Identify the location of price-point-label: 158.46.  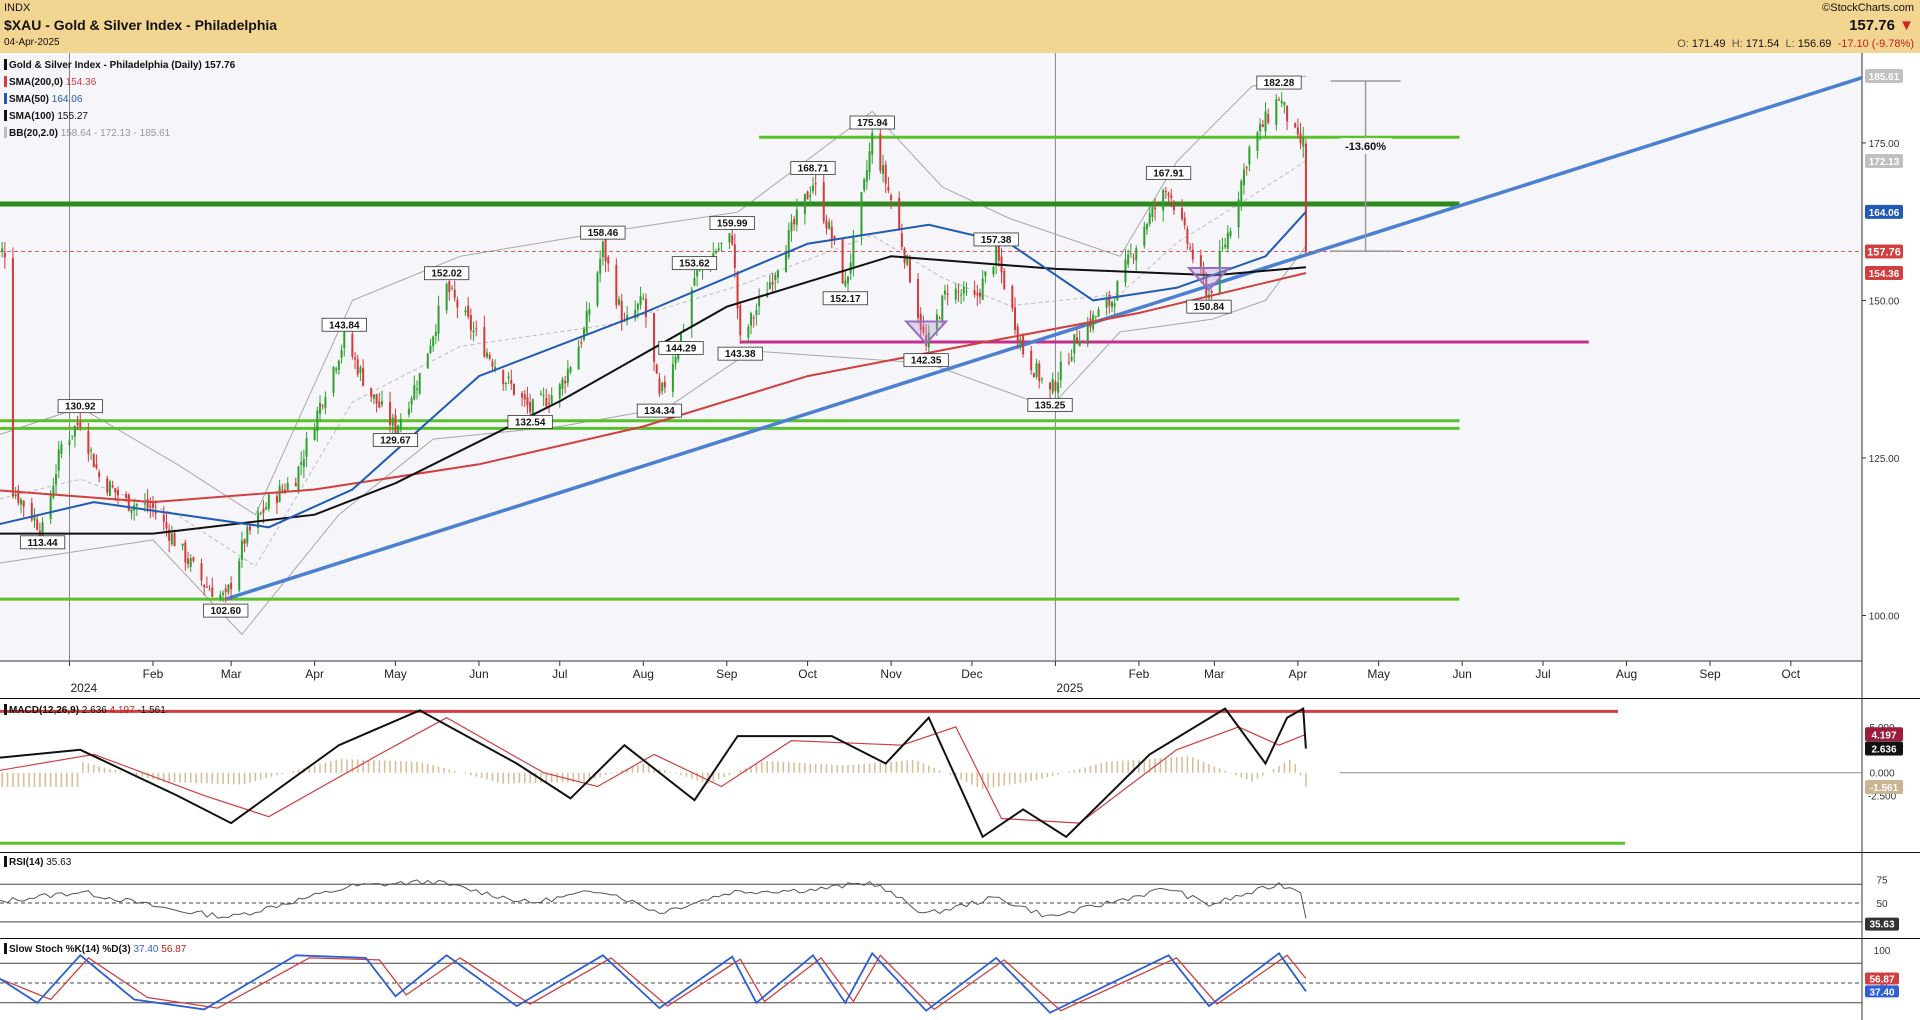
(603, 232).